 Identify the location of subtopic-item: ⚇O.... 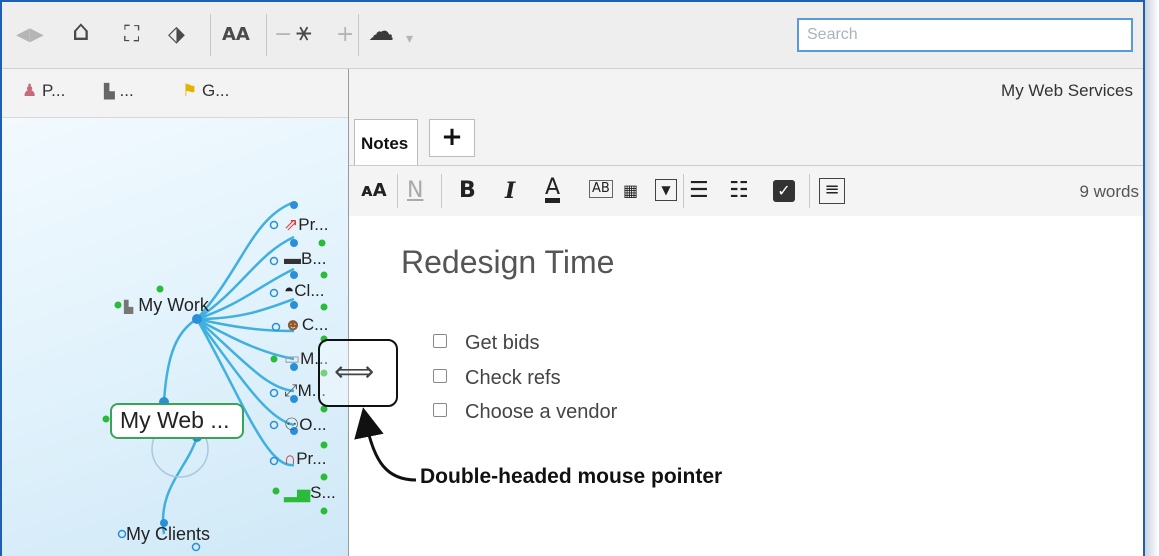
(305, 425).